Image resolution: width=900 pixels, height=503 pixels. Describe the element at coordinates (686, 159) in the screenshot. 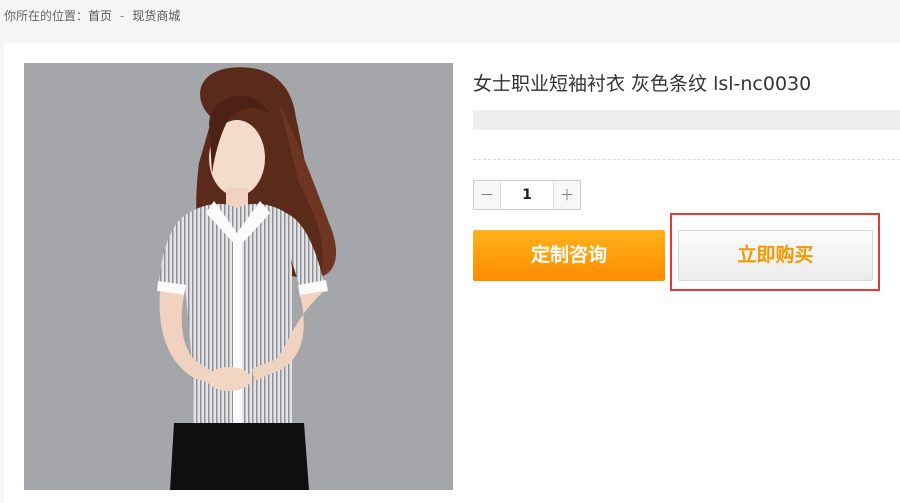

I see `divider` at that location.